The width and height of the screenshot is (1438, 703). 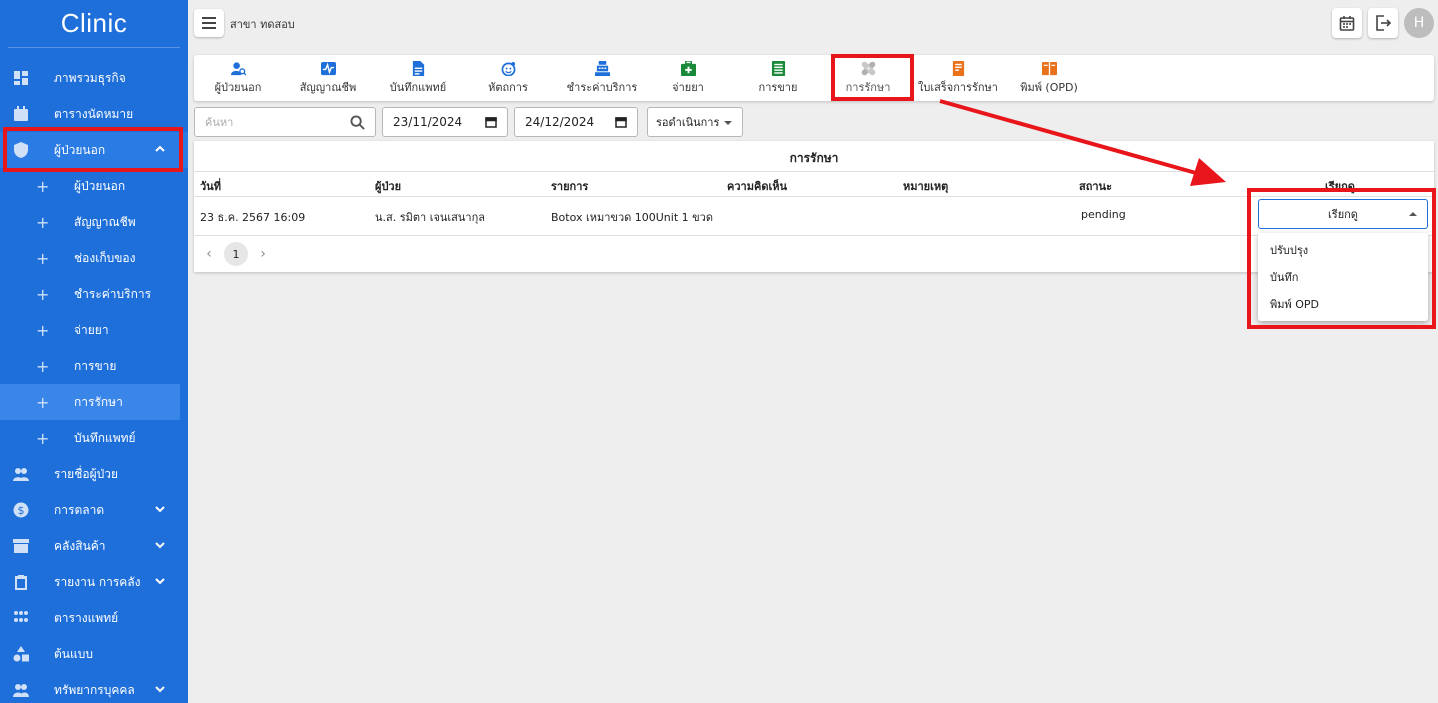 What do you see at coordinates (926, 186) in the screenshot?
I see `col-note: หมายเหตุ` at bounding box center [926, 186].